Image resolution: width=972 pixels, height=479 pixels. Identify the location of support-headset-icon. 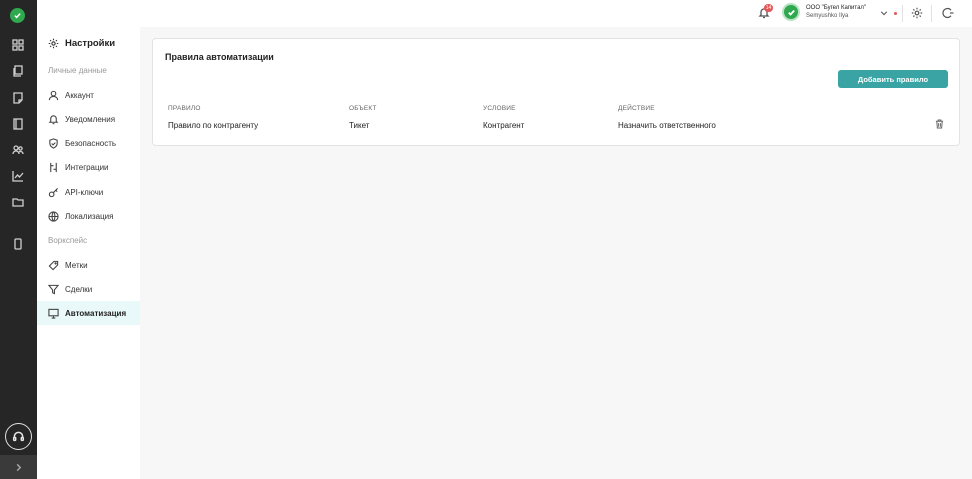
(18, 436).